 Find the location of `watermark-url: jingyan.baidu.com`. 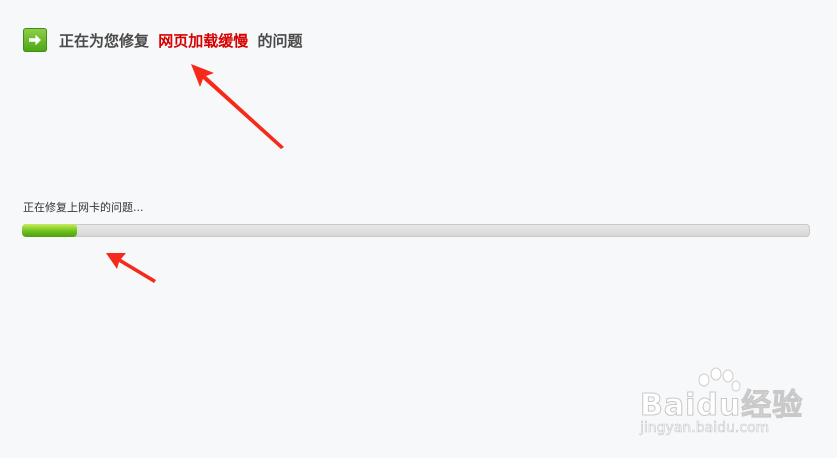

watermark-url: jingyan.baidu.com is located at coordinates (705, 428).